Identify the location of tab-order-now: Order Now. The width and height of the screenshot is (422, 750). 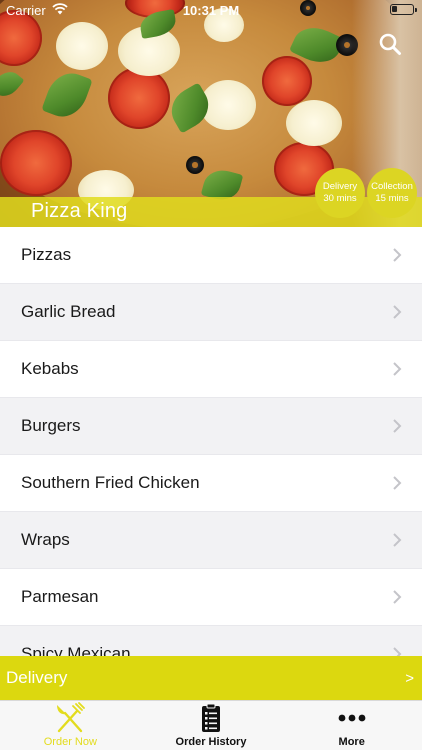
(70, 725).